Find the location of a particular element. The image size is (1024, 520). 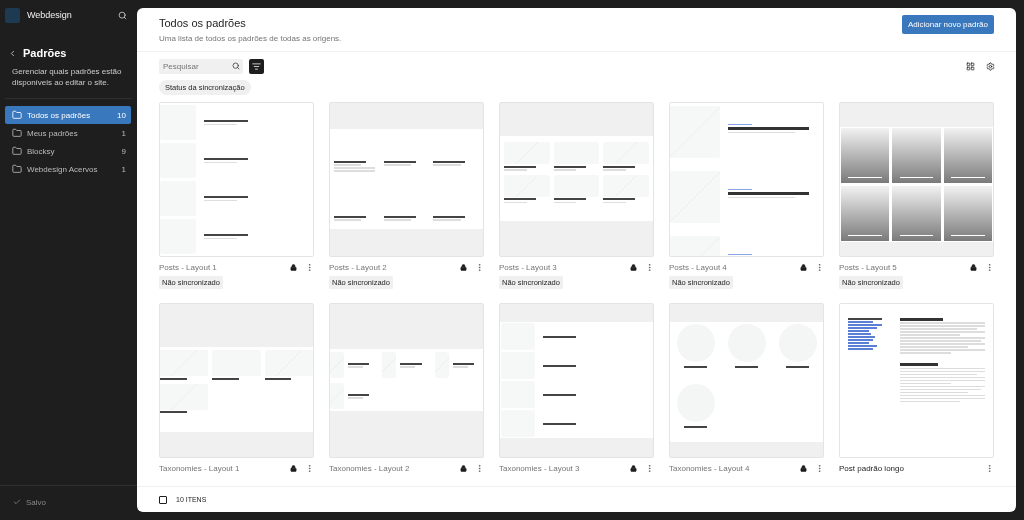

pattern-title: Taxonomies - Layout 4 is located at coordinates (730, 468).